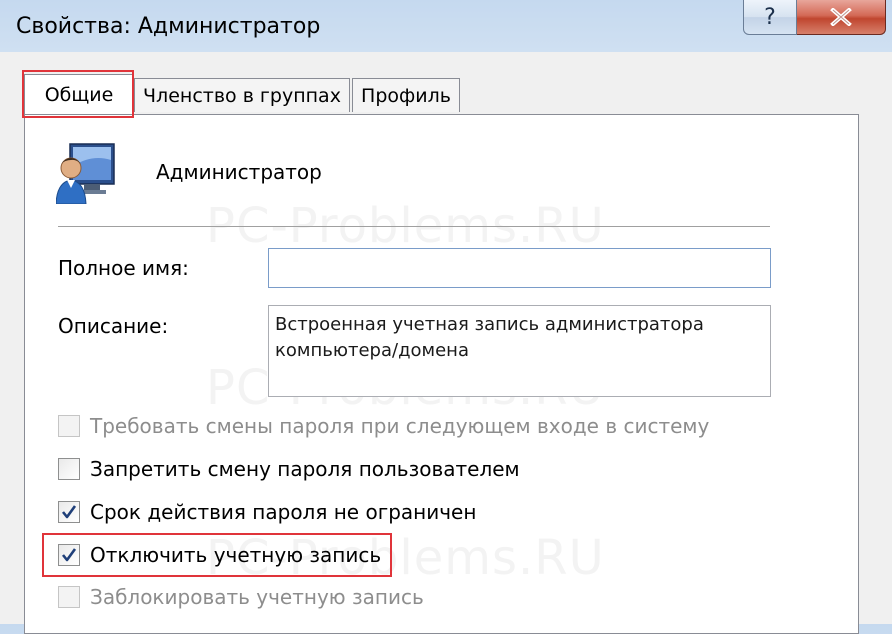  I want to click on tab-profile: Профиль, so click(406, 95).